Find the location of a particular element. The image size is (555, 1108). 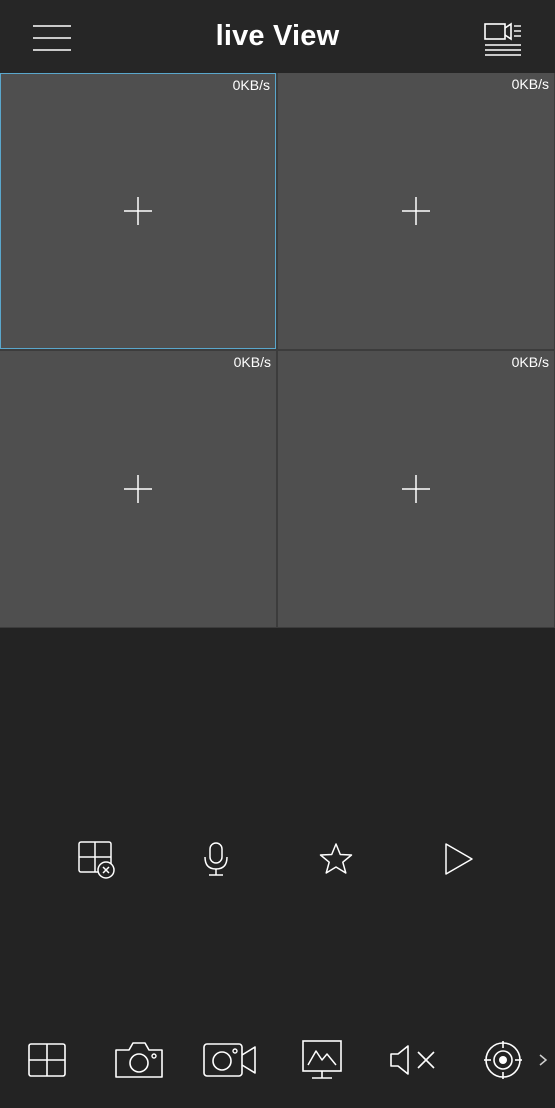

star-icon is located at coordinates (336, 858).